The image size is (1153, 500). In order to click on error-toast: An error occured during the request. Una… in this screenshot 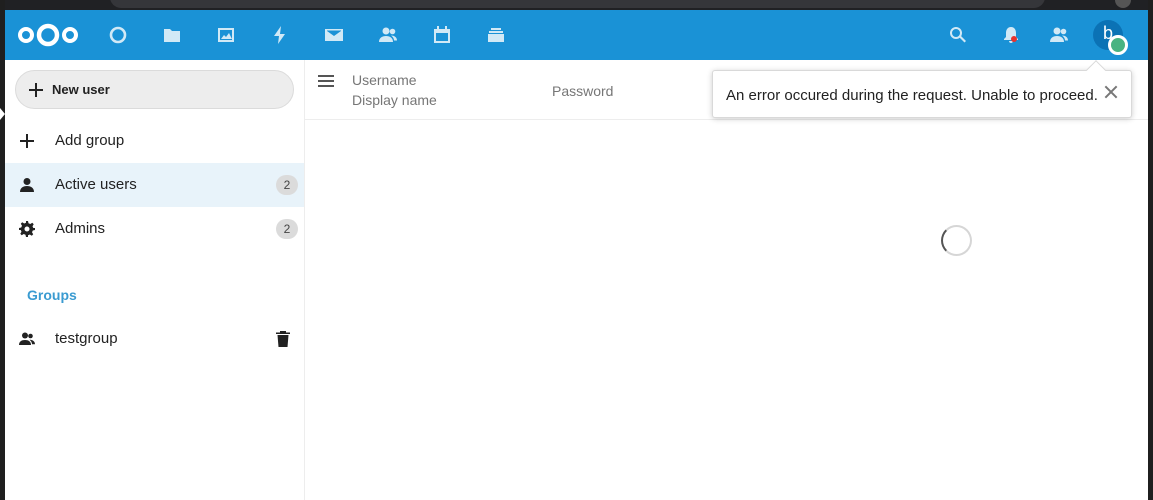, I will do `click(922, 89)`.